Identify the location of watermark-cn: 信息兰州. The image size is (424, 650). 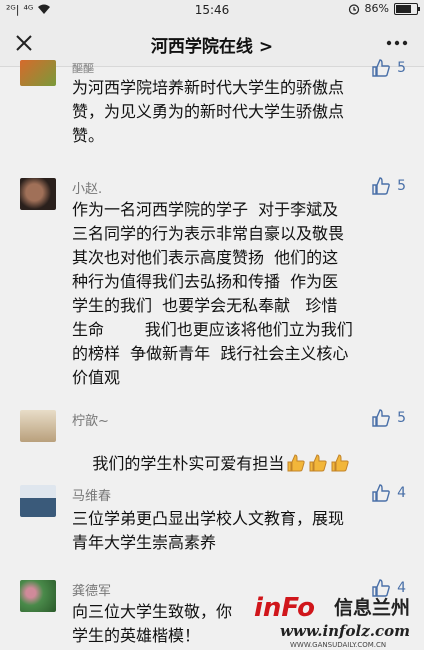
(372, 607).